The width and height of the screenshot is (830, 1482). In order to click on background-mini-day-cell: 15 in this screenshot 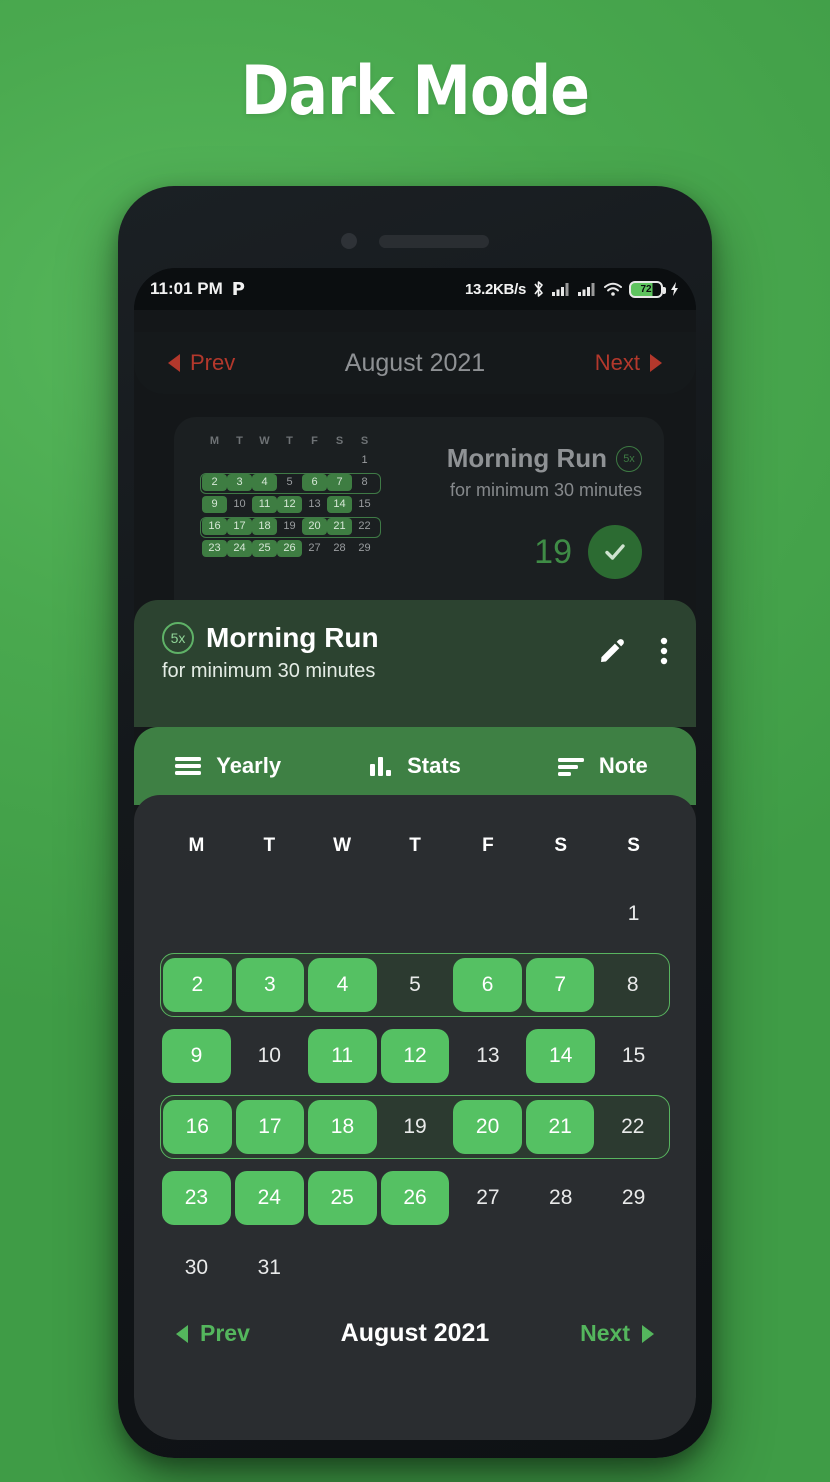, I will do `click(364, 504)`.